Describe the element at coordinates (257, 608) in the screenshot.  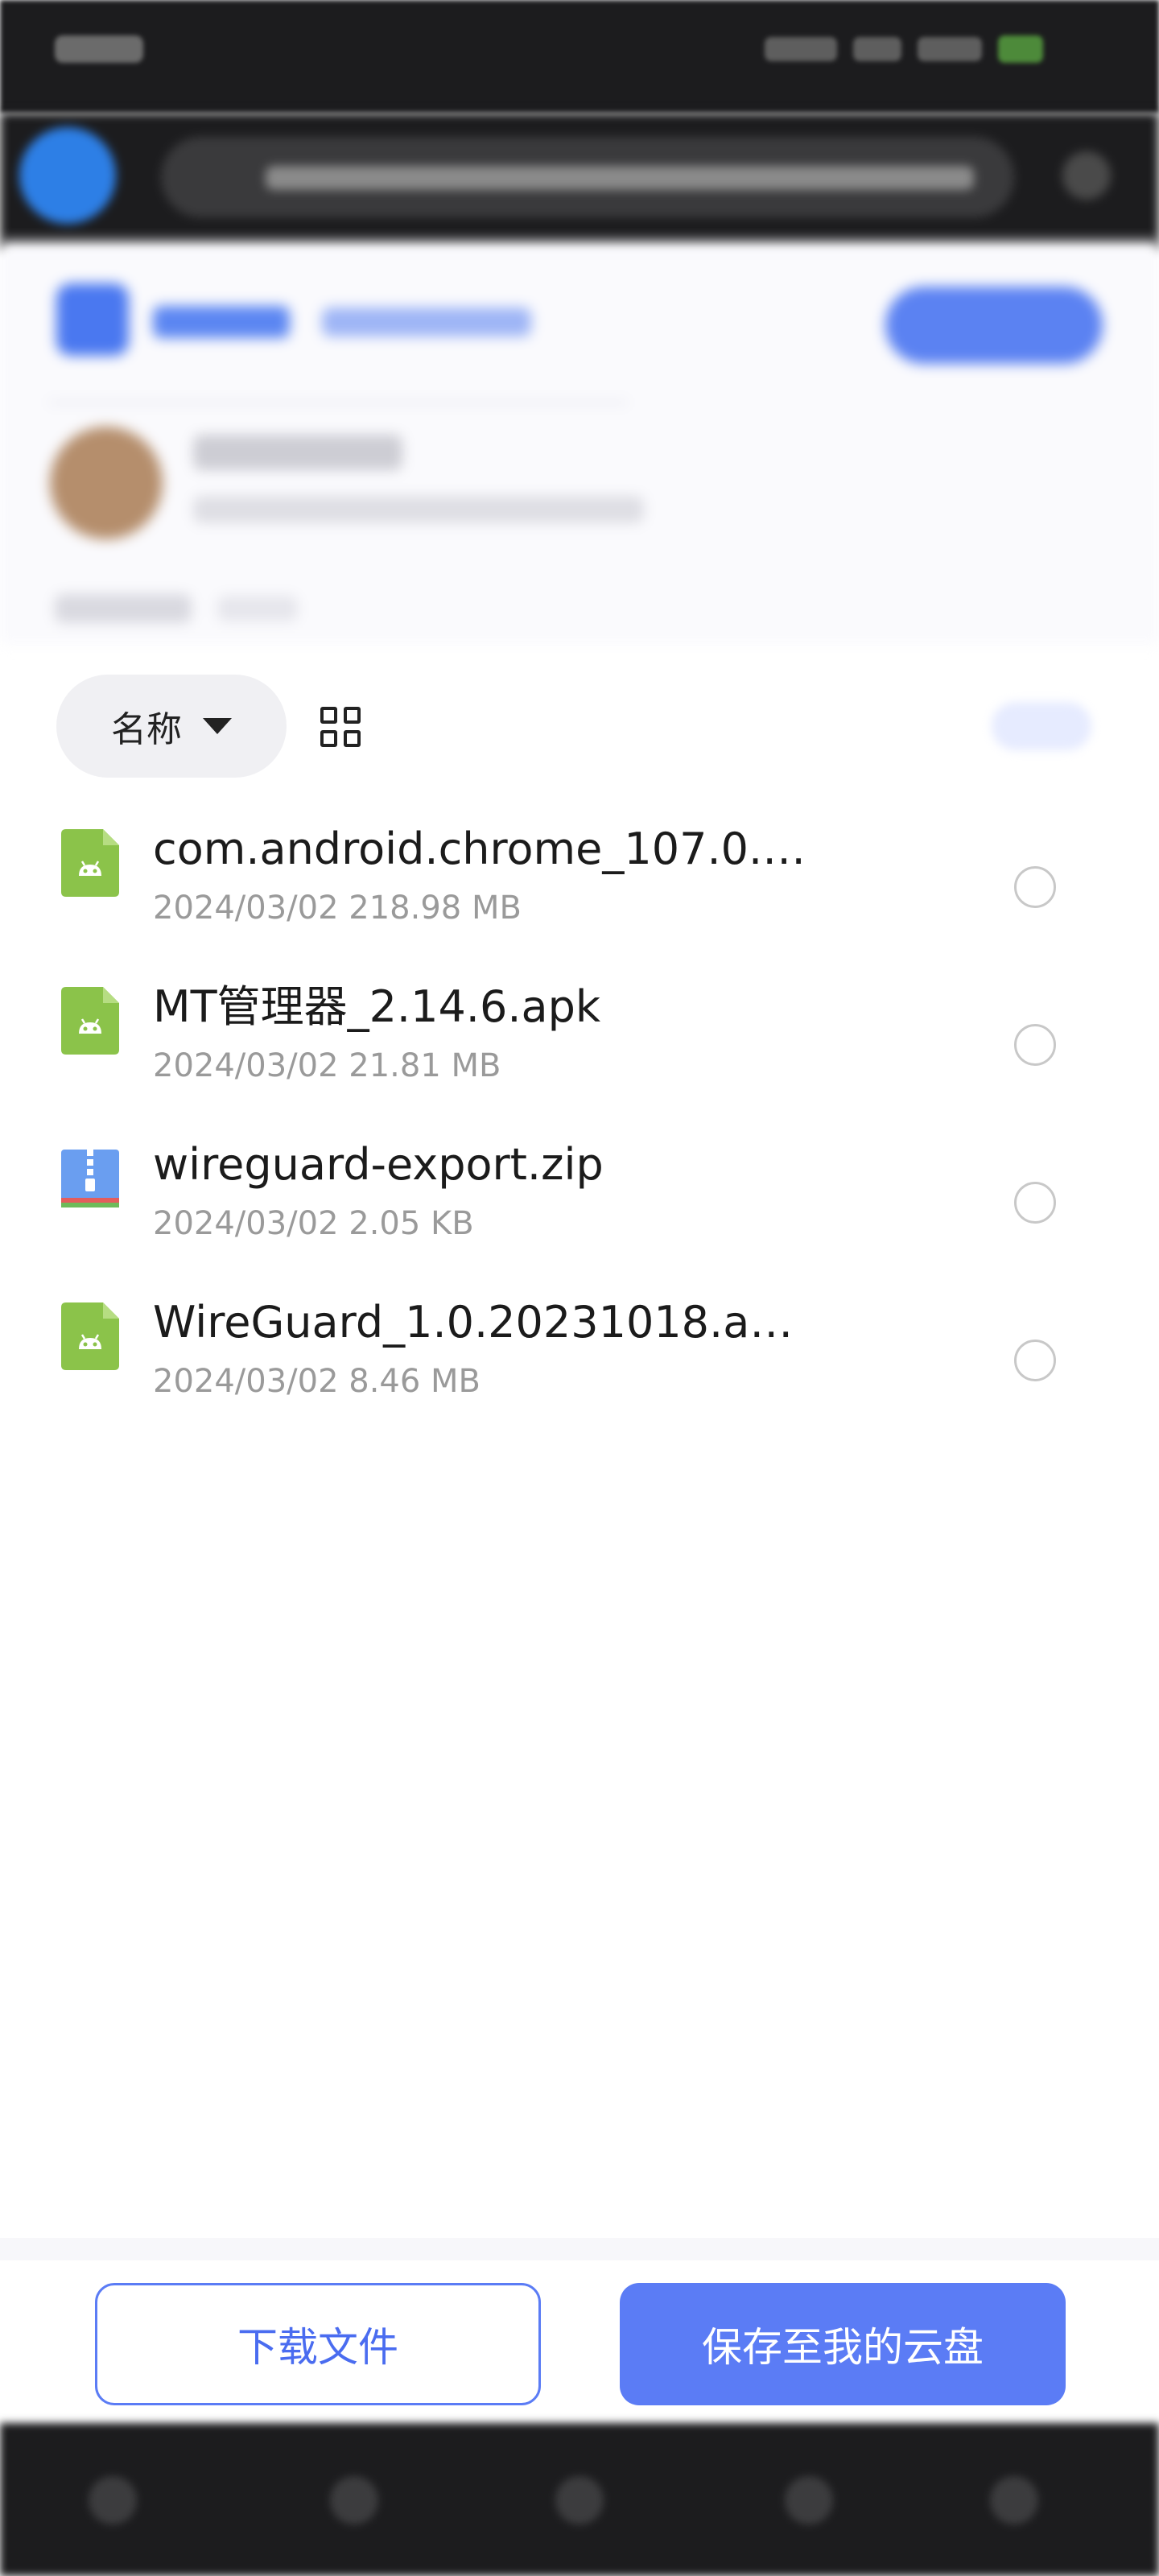
I see `file-count-extra-blurred` at that location.